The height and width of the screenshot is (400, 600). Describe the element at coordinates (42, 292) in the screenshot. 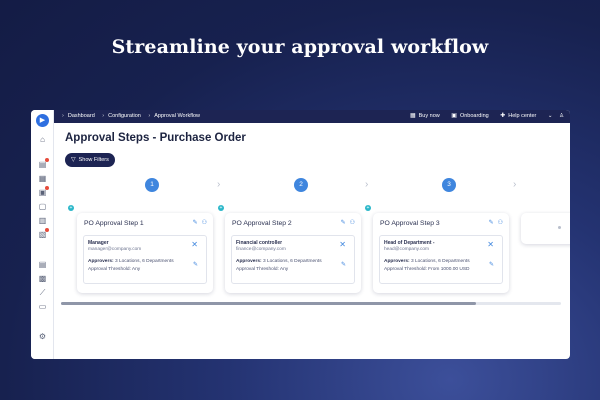

I see `reports-icon: ⟋` at that location.